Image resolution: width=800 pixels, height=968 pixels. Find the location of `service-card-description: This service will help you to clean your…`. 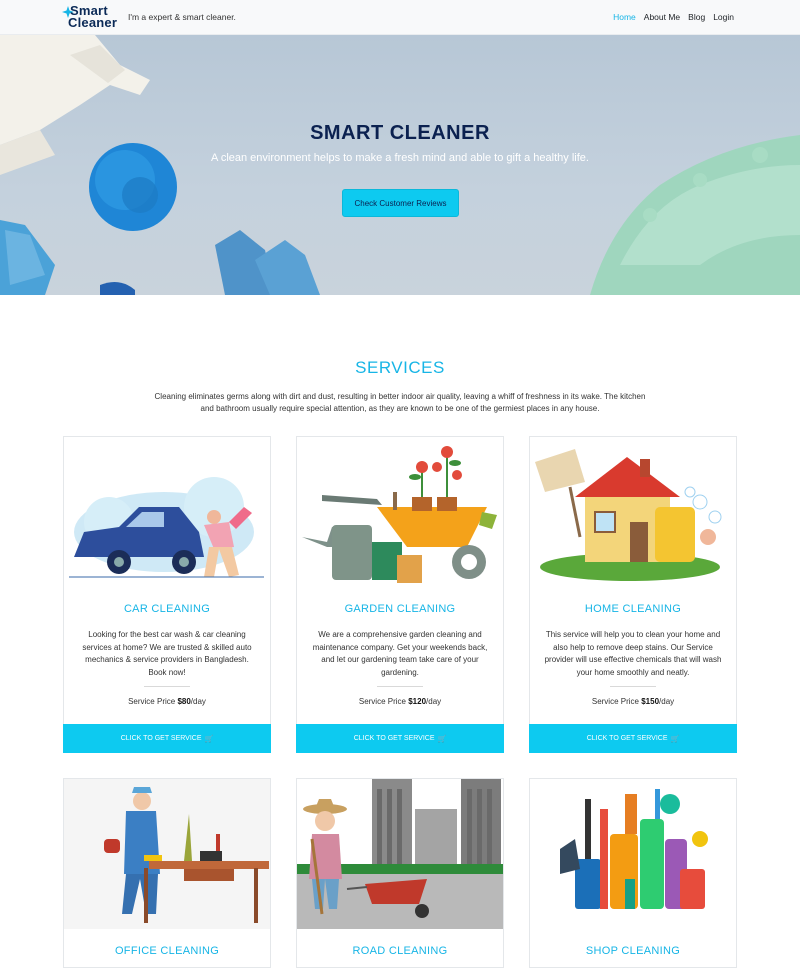

service-card-description: This service will help you to clean your… is located at coordinates (633, 653).